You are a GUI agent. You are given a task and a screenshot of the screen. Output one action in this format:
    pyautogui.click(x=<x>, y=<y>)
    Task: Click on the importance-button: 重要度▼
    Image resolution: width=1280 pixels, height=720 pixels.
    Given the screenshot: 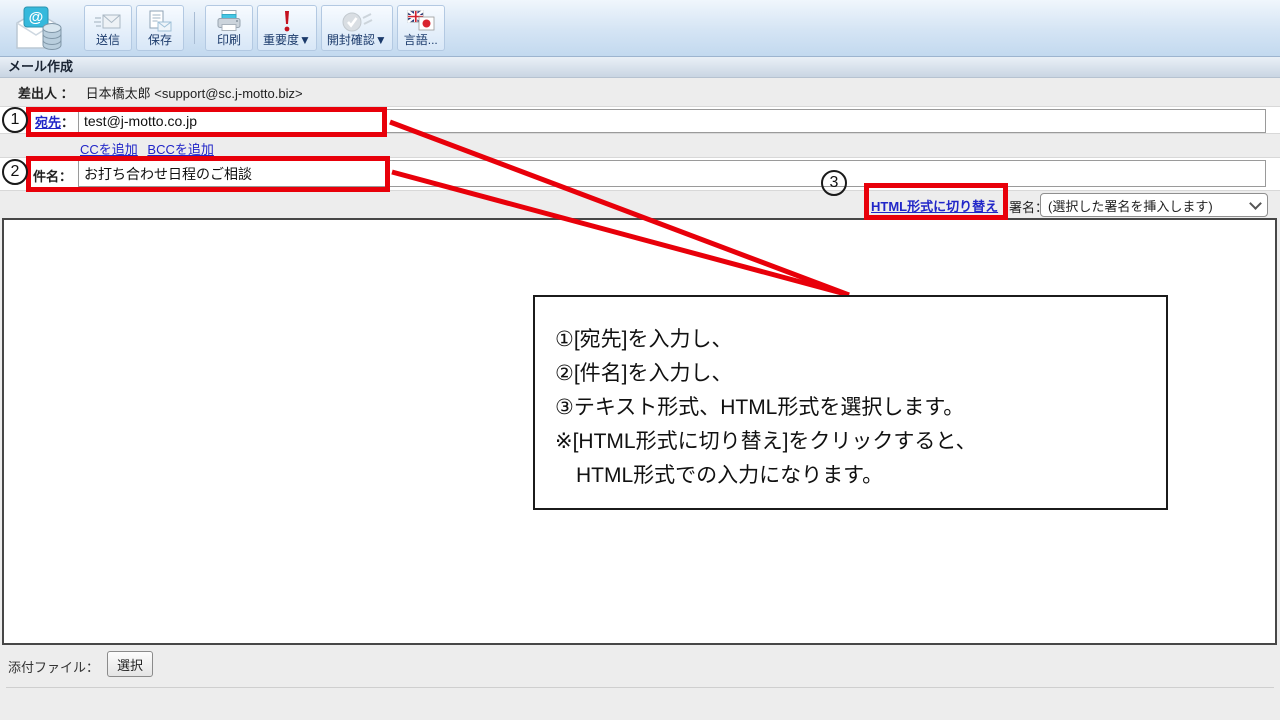 What is the action you would take?
    pyautogui.click(x=287, y=28)
    